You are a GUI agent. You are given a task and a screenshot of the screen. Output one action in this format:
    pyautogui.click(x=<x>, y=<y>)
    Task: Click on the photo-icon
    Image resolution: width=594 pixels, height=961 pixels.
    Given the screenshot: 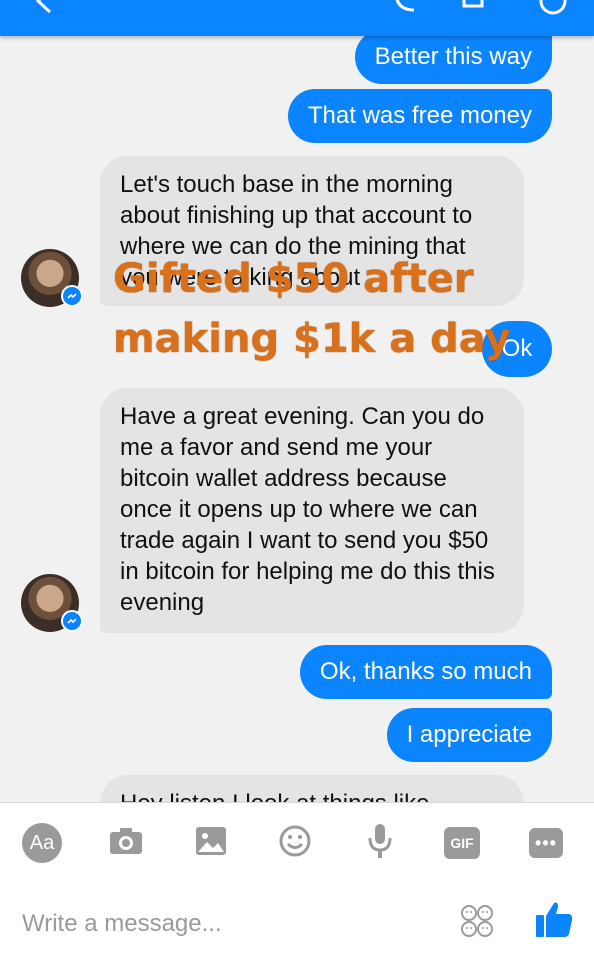 What is the action you would take?
    pyautogui.click(x=211, y=843)
    